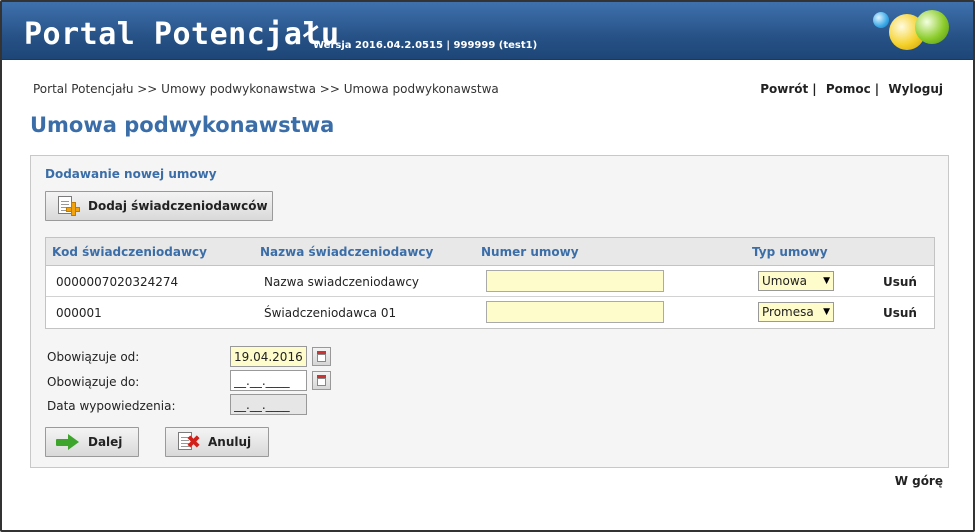 The height and width of the screenshot is (532, 975). I want to click on logo-balls-icon, so click(918, 32).